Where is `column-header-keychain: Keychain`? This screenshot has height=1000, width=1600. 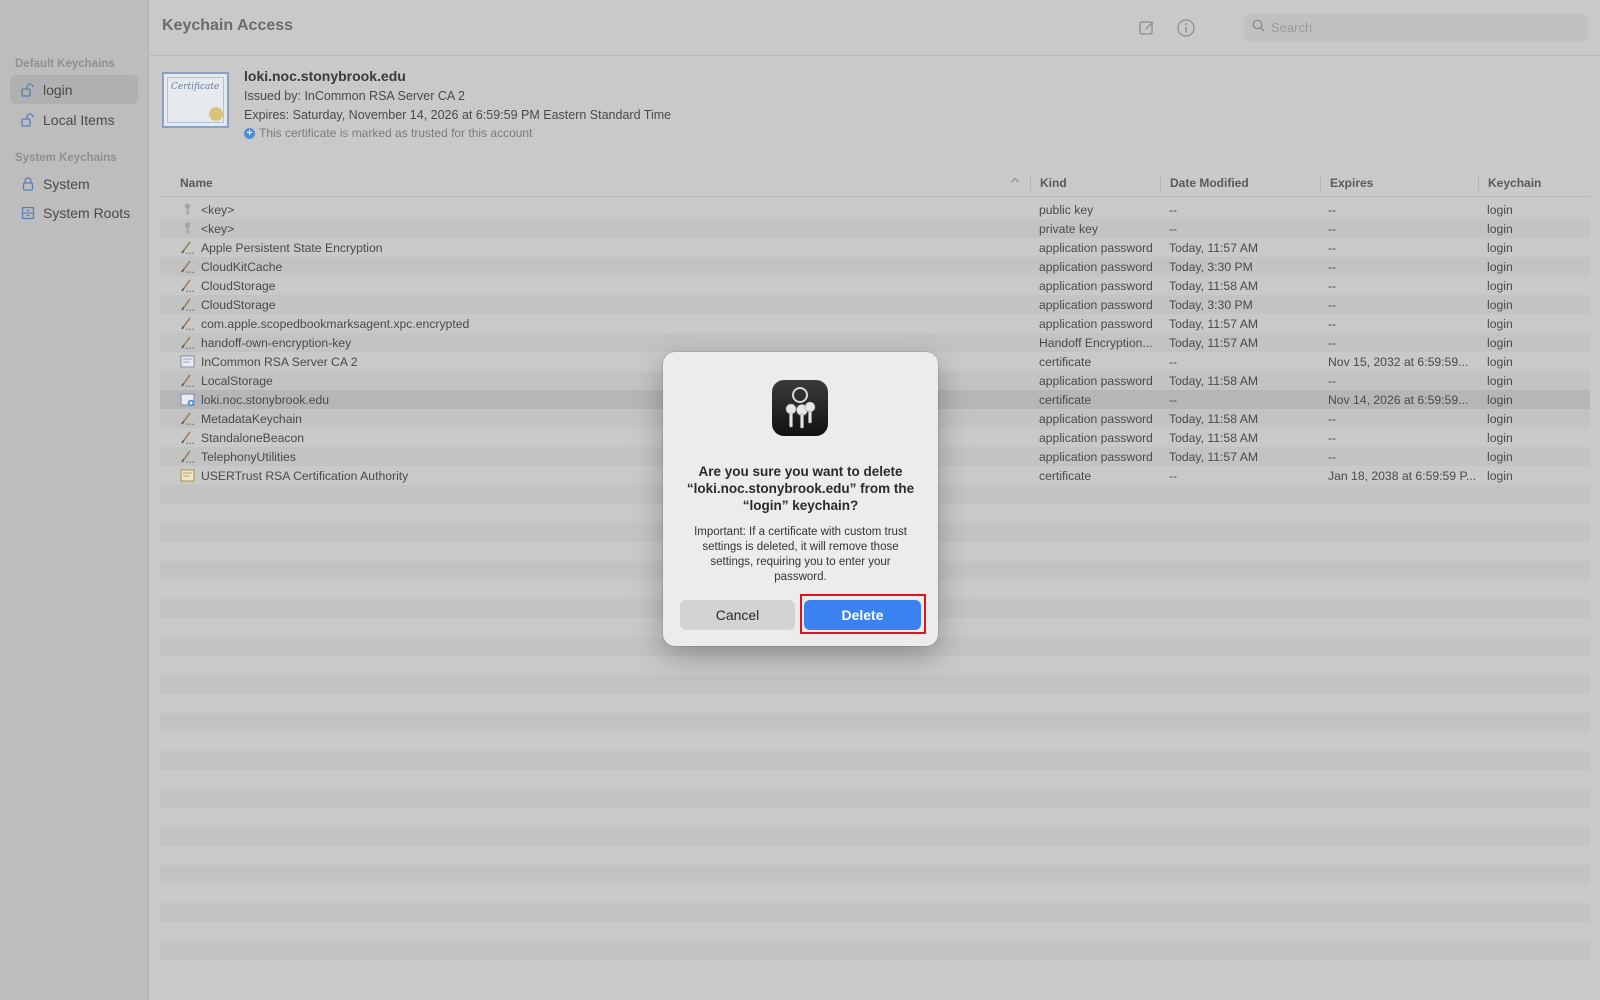
column-header-keychain: Keychain is located at coordinates (1514, 183).